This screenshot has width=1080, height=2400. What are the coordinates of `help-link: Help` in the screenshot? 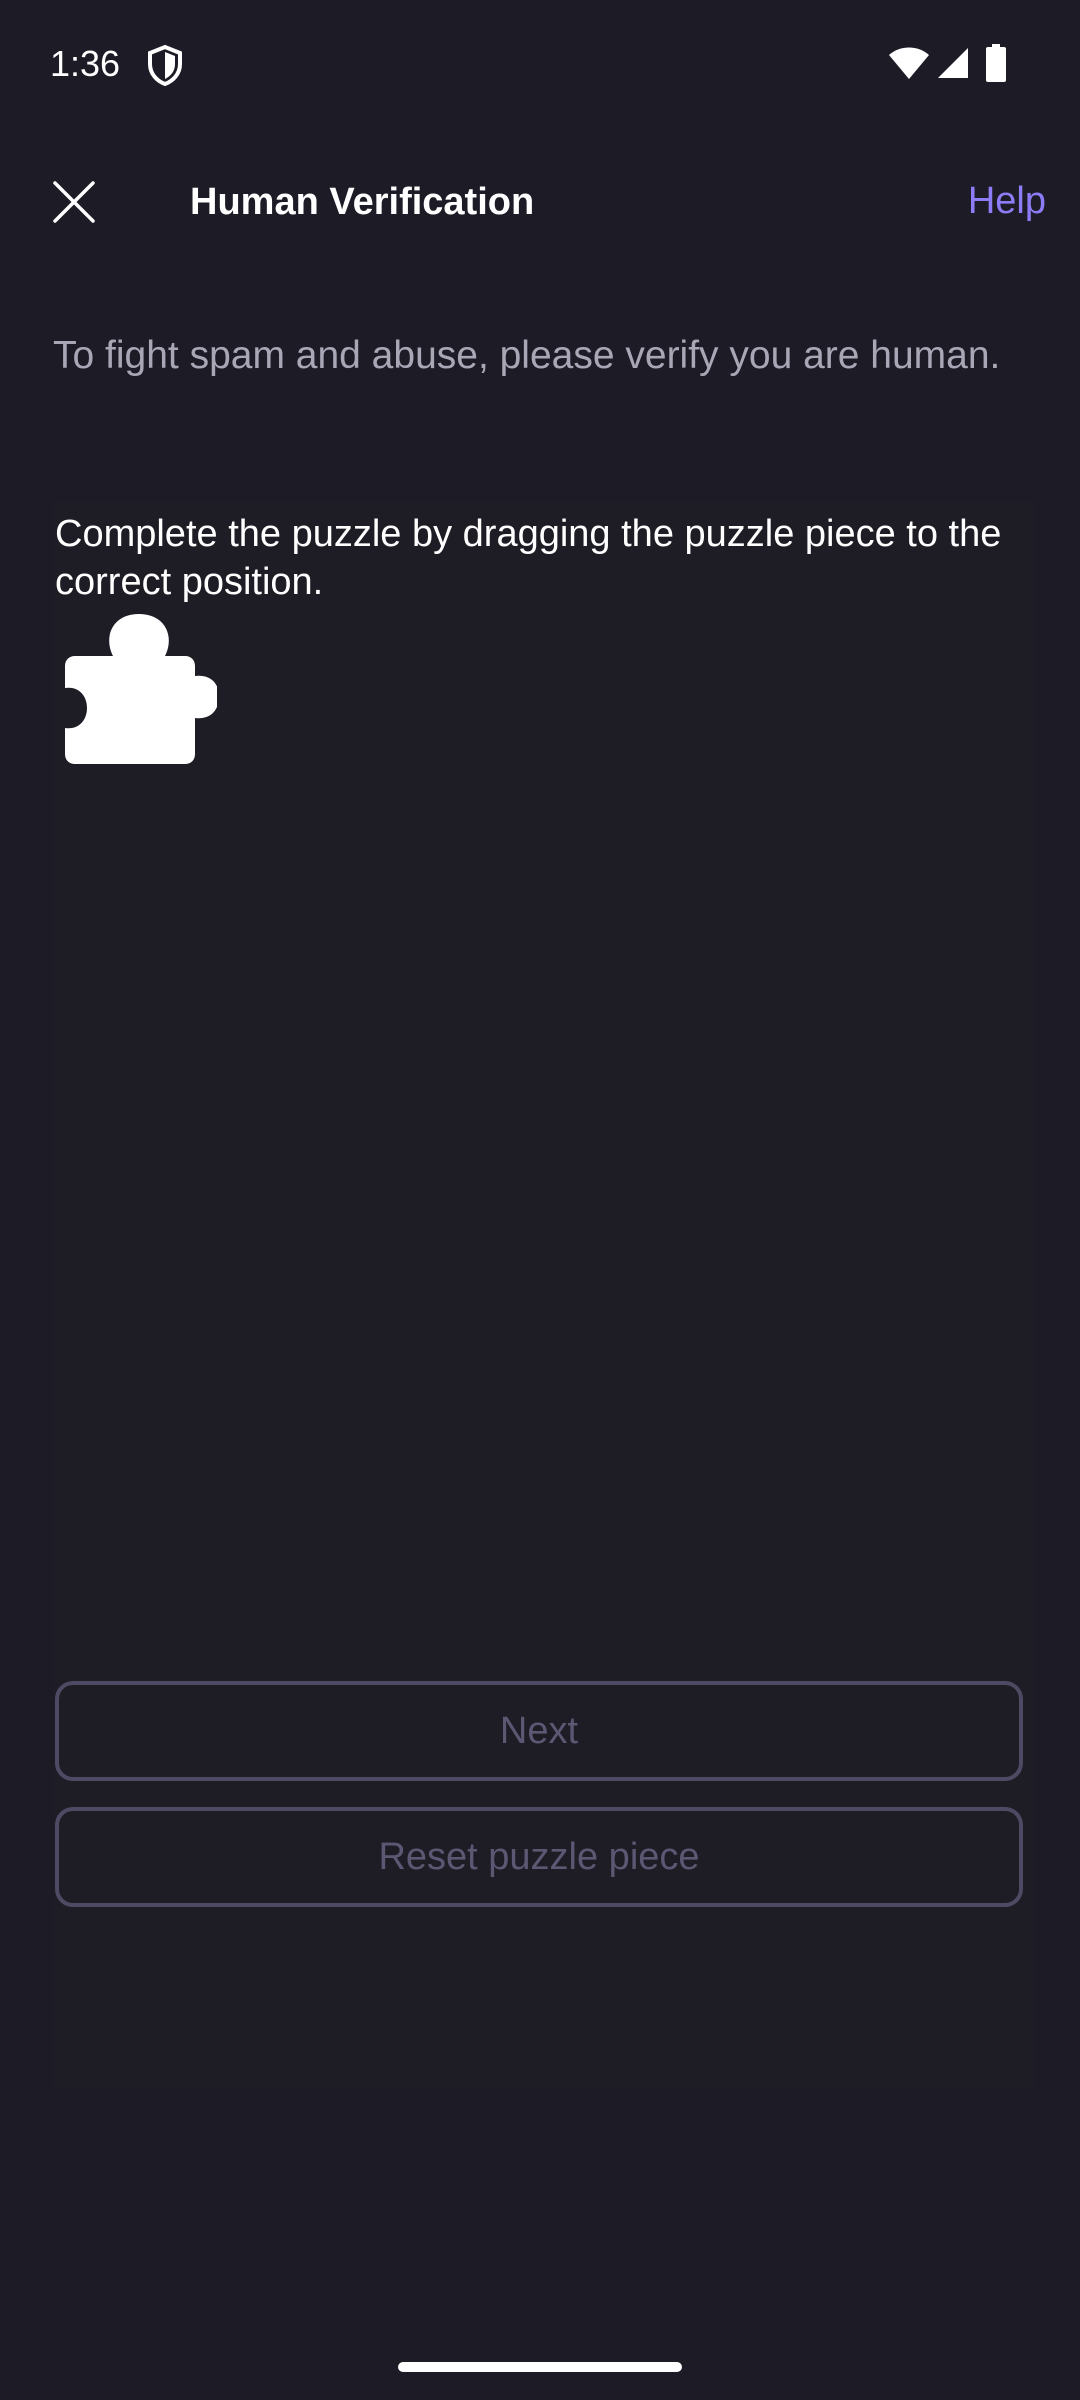 It's located at (1007, 201).